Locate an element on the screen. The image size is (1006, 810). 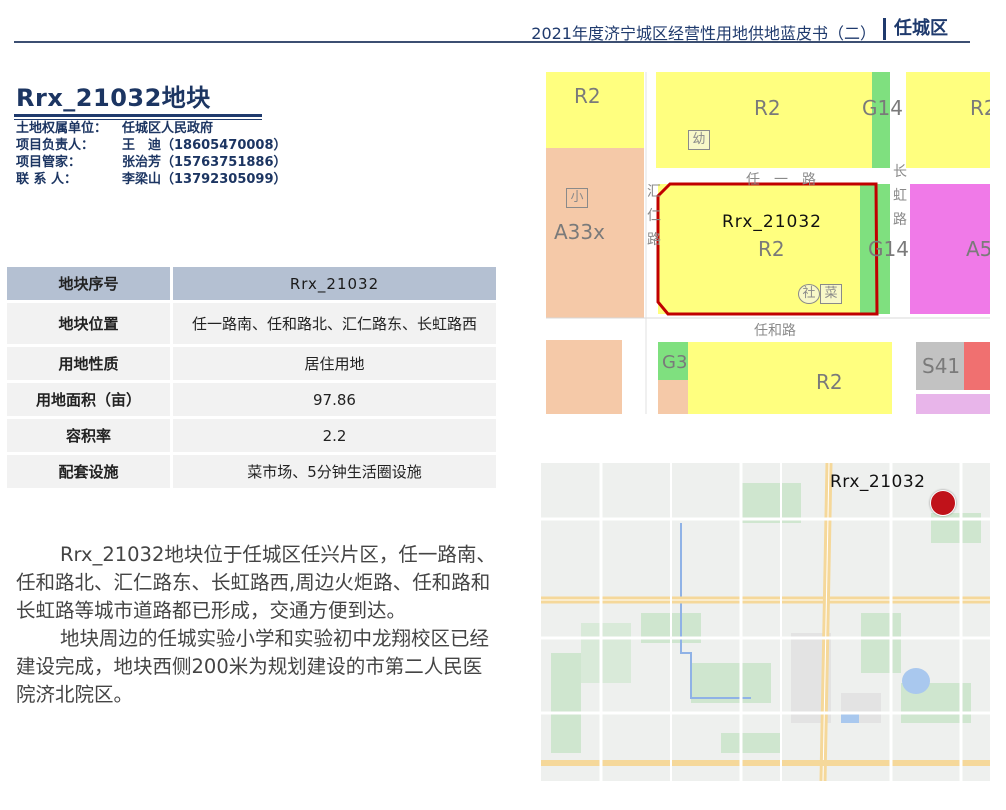
zone-label: A33x is located at coordinates (579, 232).